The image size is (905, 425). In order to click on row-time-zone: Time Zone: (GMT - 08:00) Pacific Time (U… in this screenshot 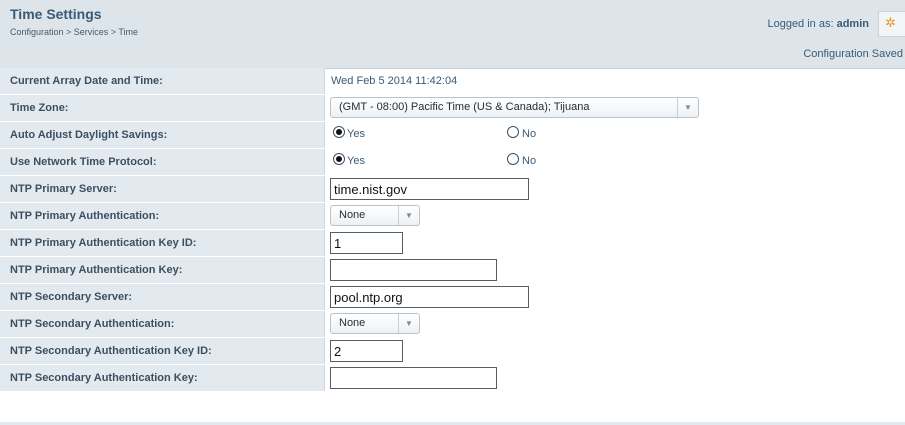, I will do `click(452, 108)`.